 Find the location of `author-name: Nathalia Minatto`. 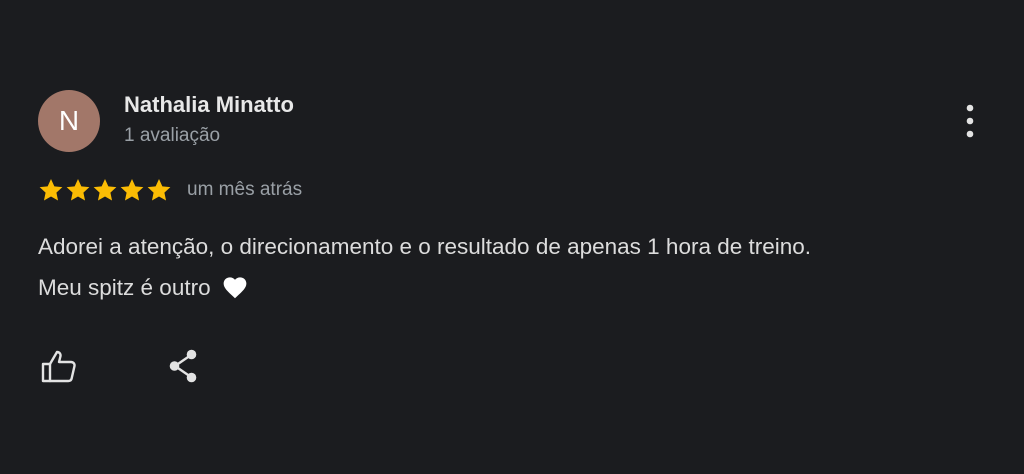

author-name: Nathalia Minatto is located at coordinates (209, 105).